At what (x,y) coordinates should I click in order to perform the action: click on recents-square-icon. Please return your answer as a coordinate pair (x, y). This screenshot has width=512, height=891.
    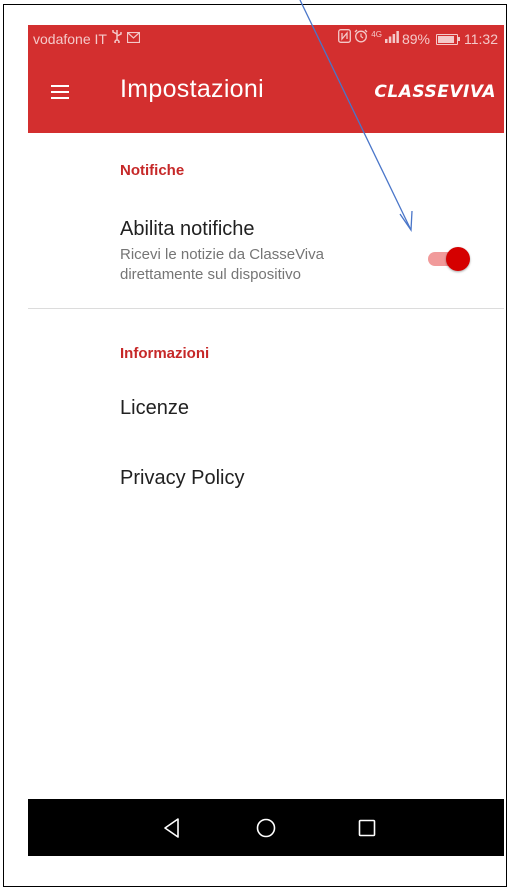
    Looking at the image, I should click on (367, 828).